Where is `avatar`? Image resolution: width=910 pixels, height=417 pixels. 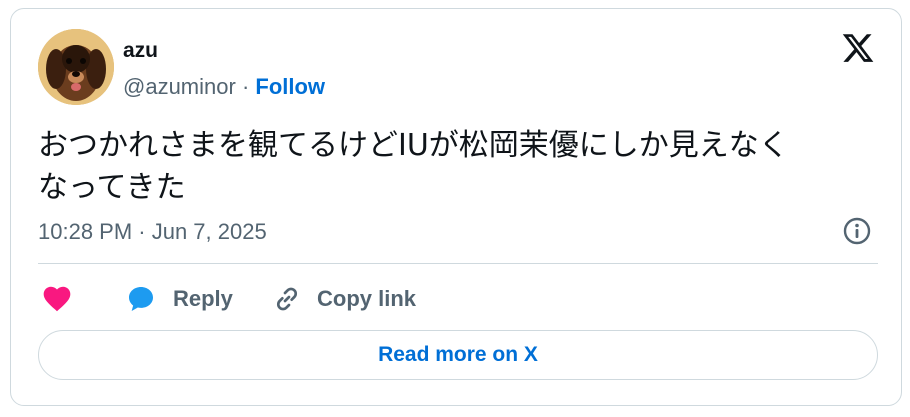 avatar is located at coordinates (76, 67).